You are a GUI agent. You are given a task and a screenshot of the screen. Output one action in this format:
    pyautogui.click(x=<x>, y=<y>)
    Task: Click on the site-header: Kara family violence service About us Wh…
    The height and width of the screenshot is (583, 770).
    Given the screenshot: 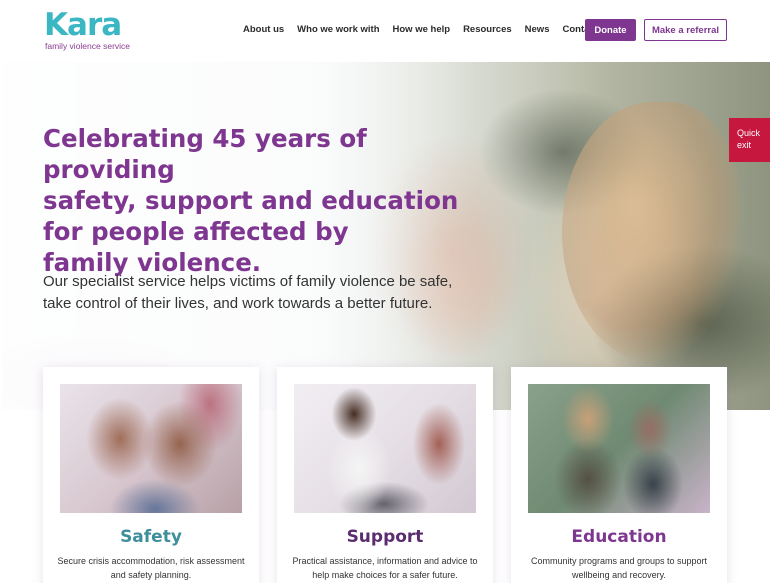 What is the action you would take?
    pyautogui.click(x=385, y=31)
    